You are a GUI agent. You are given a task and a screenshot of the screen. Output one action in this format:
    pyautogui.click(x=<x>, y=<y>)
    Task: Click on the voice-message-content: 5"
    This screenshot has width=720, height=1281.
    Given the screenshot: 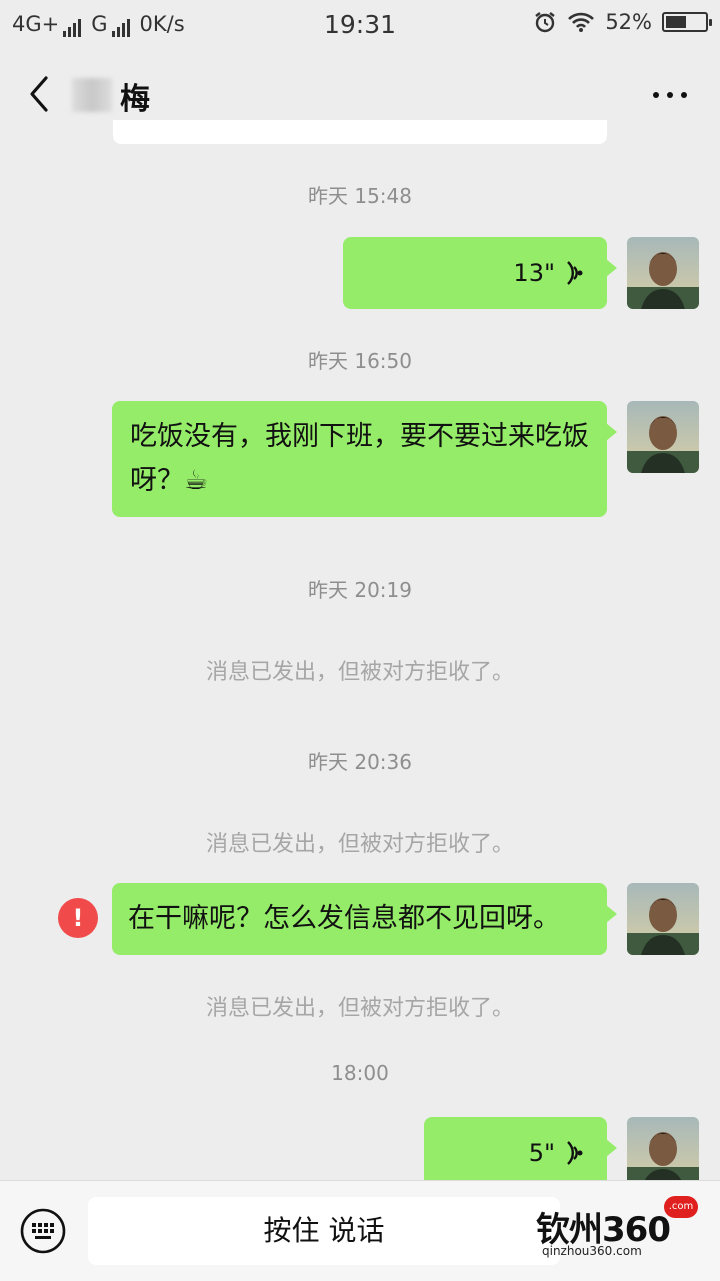 What is the action you would take?
    pyautogui.click(x=557, y=1153)
    